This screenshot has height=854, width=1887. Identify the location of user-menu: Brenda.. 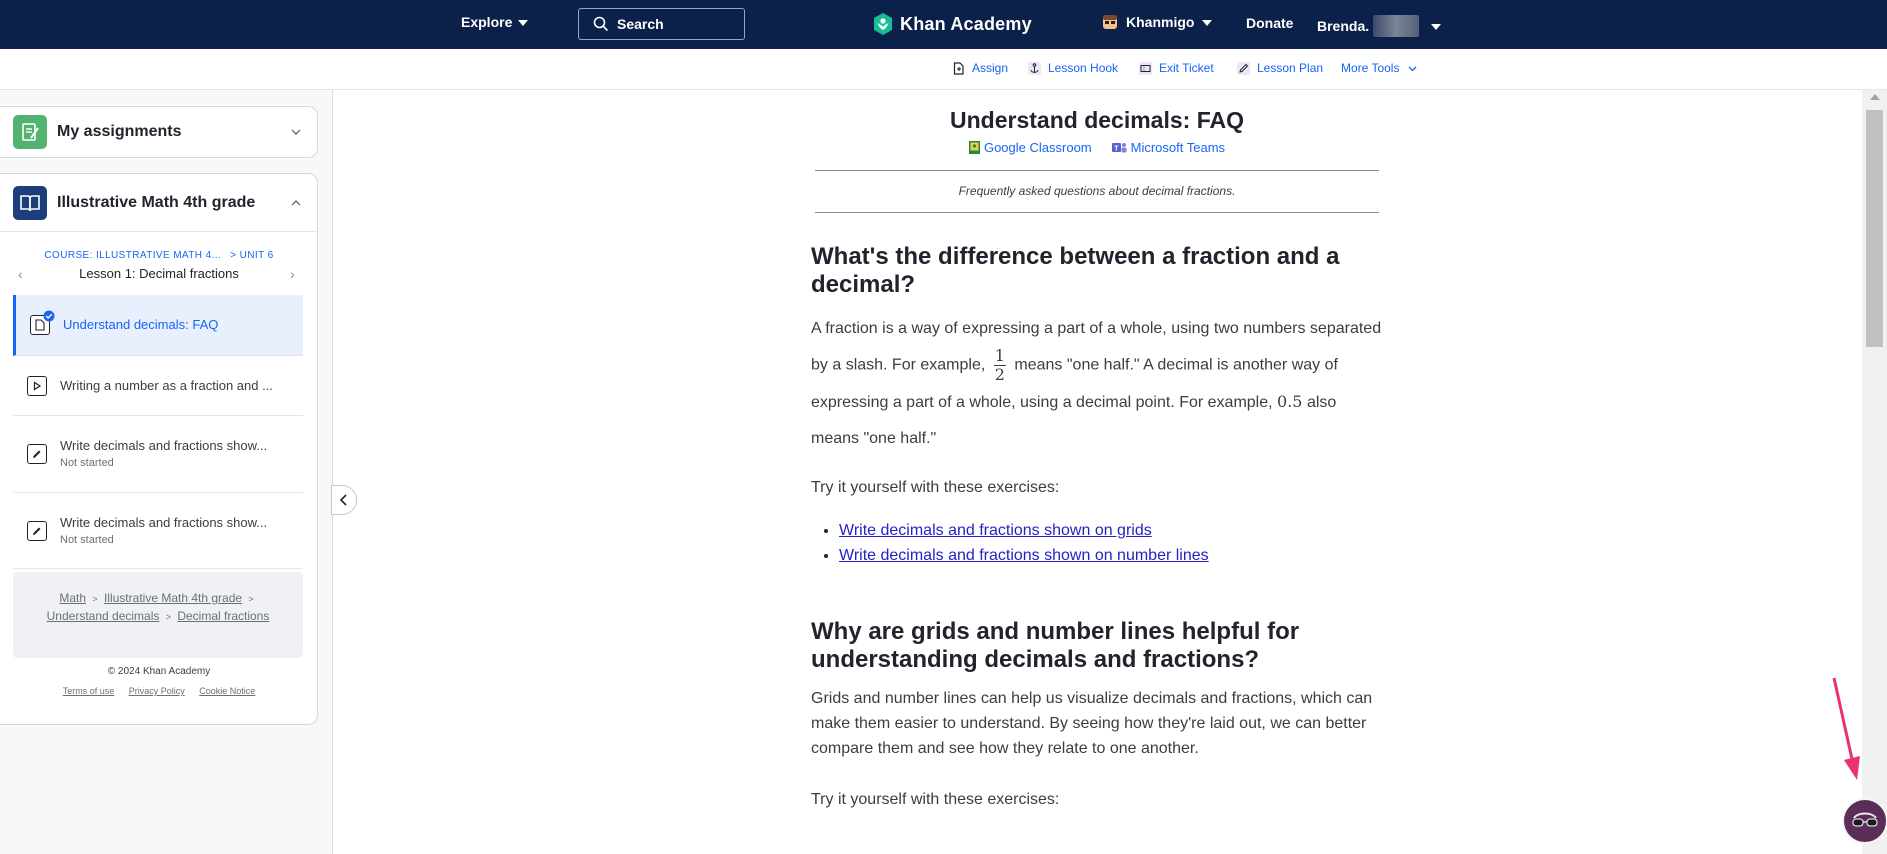
(1379, 26).